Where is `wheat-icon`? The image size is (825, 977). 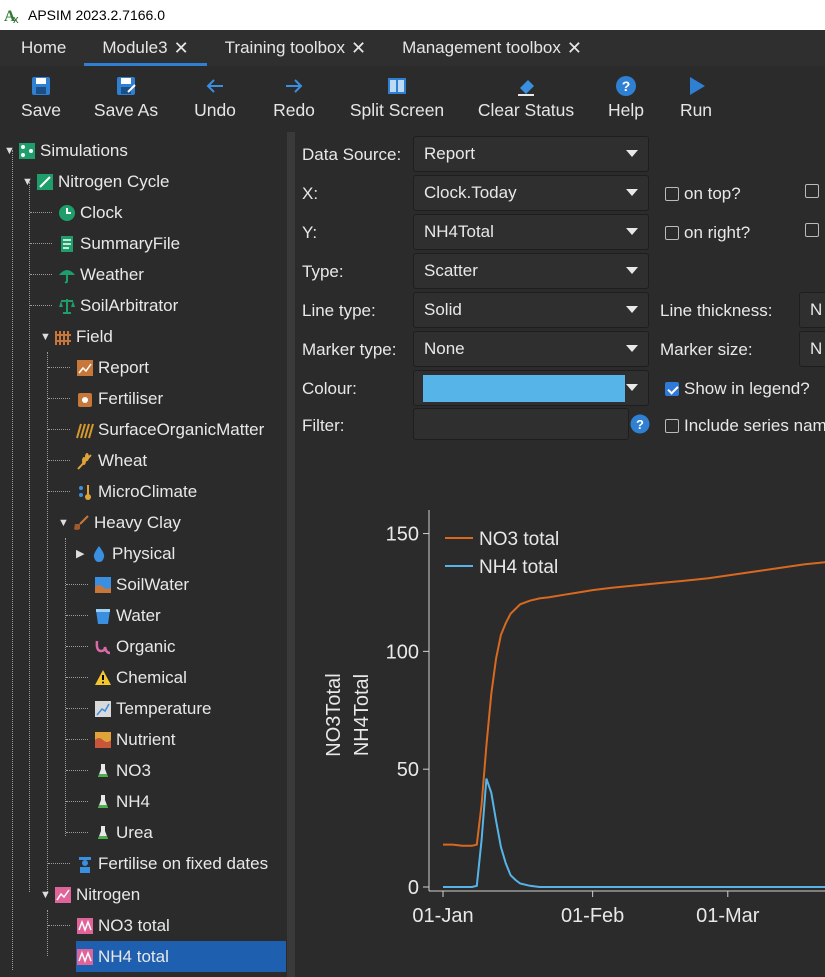 wheat-icon is located at coordinates (84, 461).